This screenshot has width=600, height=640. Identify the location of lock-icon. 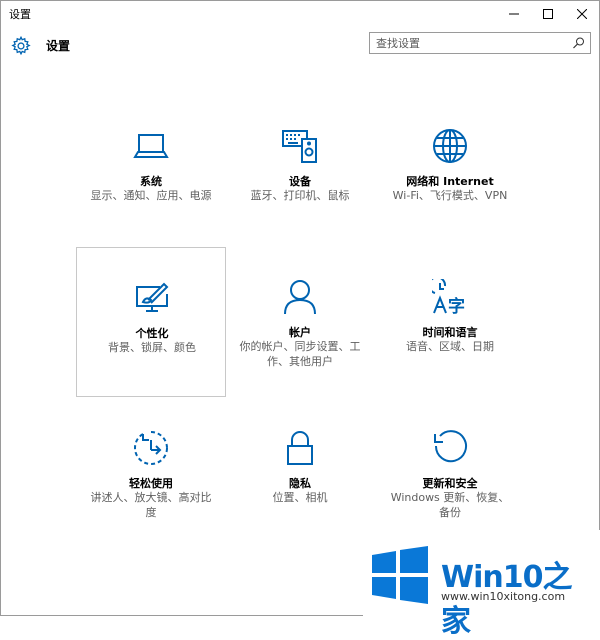
(300, 448).